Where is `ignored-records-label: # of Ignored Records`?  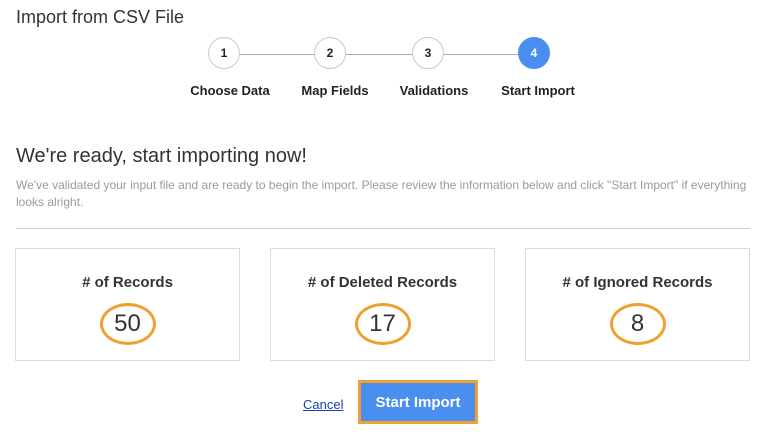 ignored-records-label: # of Ignored Records is located at coordinates (637, 282).